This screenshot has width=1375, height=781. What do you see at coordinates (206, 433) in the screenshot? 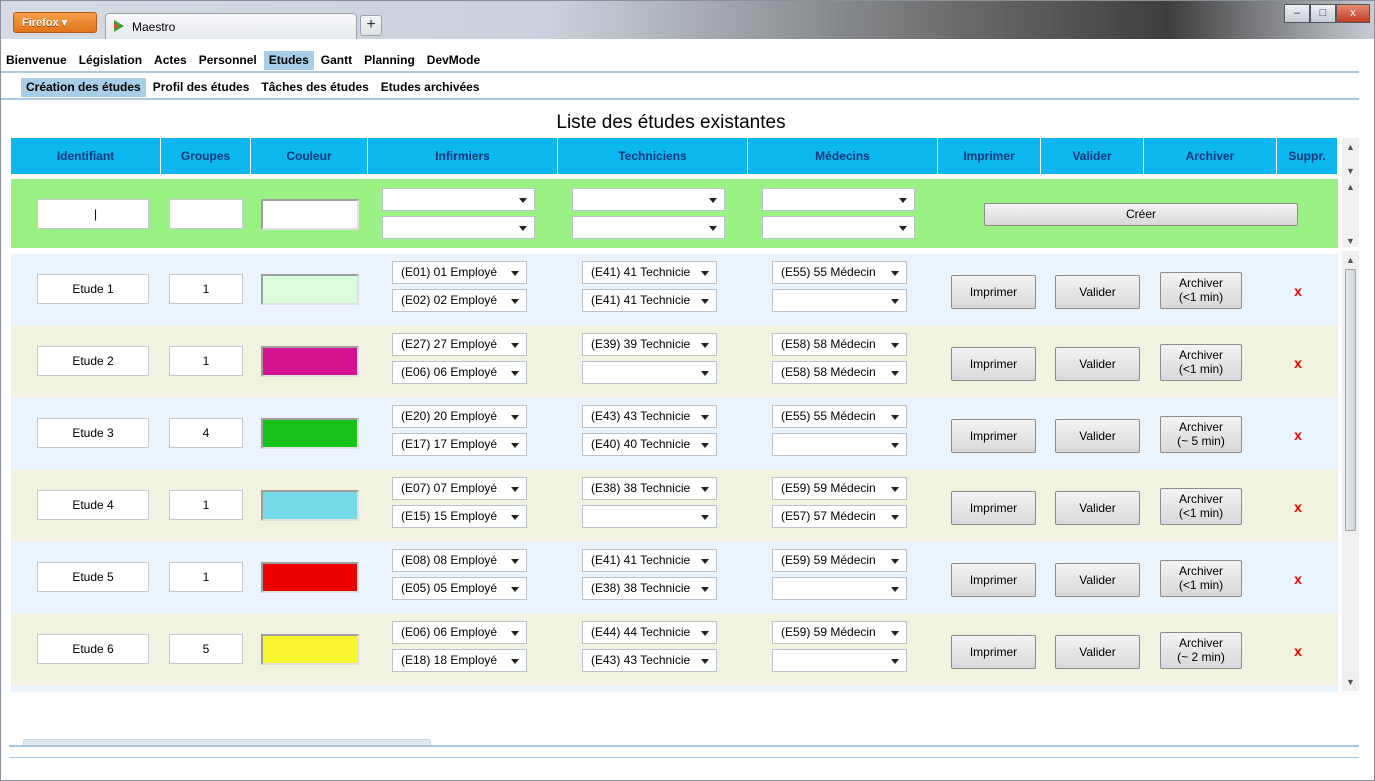
I see `groupes-field: 4` at bounding box center [206, 433].